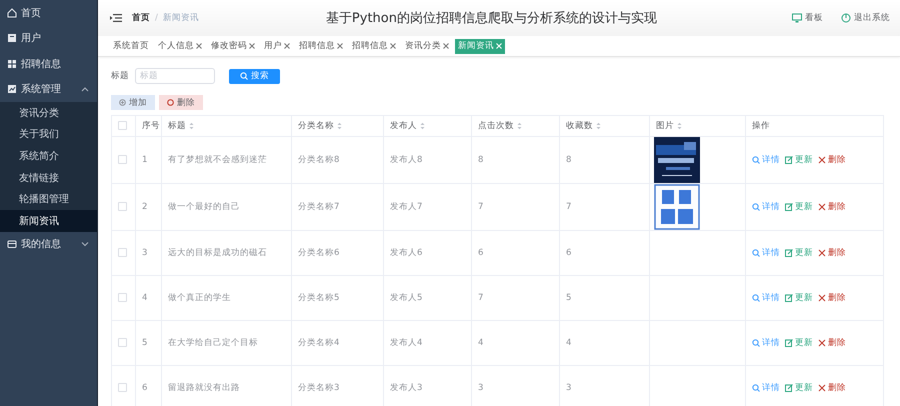 The width and height of the screenshot is (900, 406). What do you see at coordinates (254, 76) in the screenshot?
I see `search-button: 搜索` at bounding box center [254, 76].